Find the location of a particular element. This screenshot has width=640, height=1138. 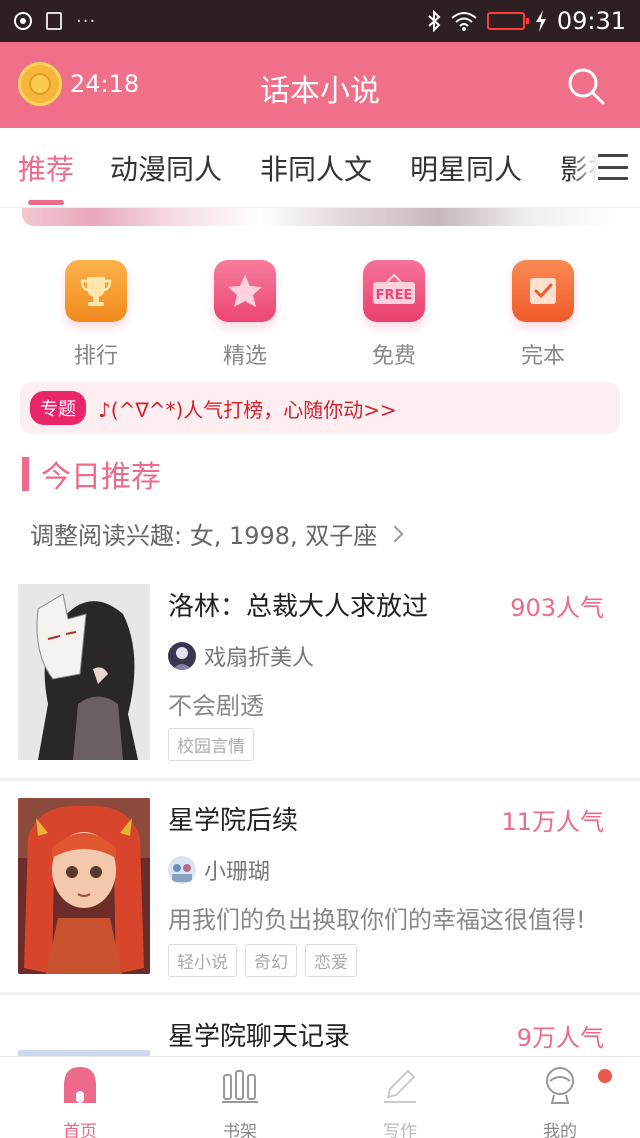

book-author: 戏扇折美人 is located at coordinates (259, 658).